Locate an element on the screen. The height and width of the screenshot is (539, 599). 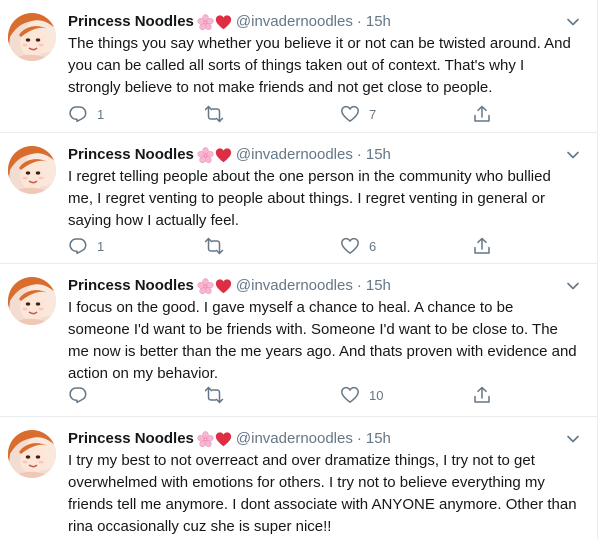
like-count: 6 is located at coordinates (373, 246).